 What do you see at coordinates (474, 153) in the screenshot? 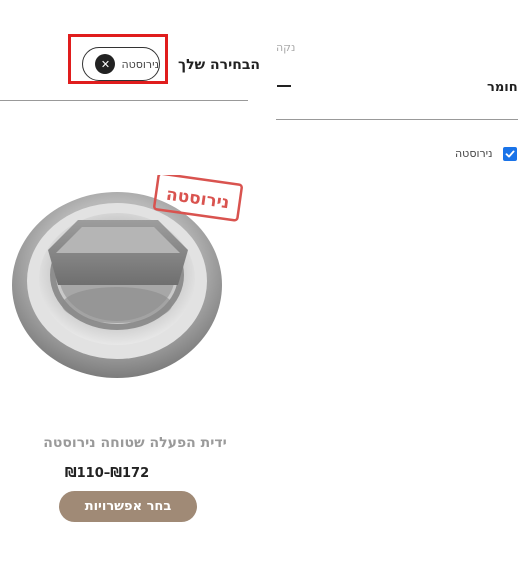
I see `stainless-option-label: נירוסטה` at bounding box center [474, 153].